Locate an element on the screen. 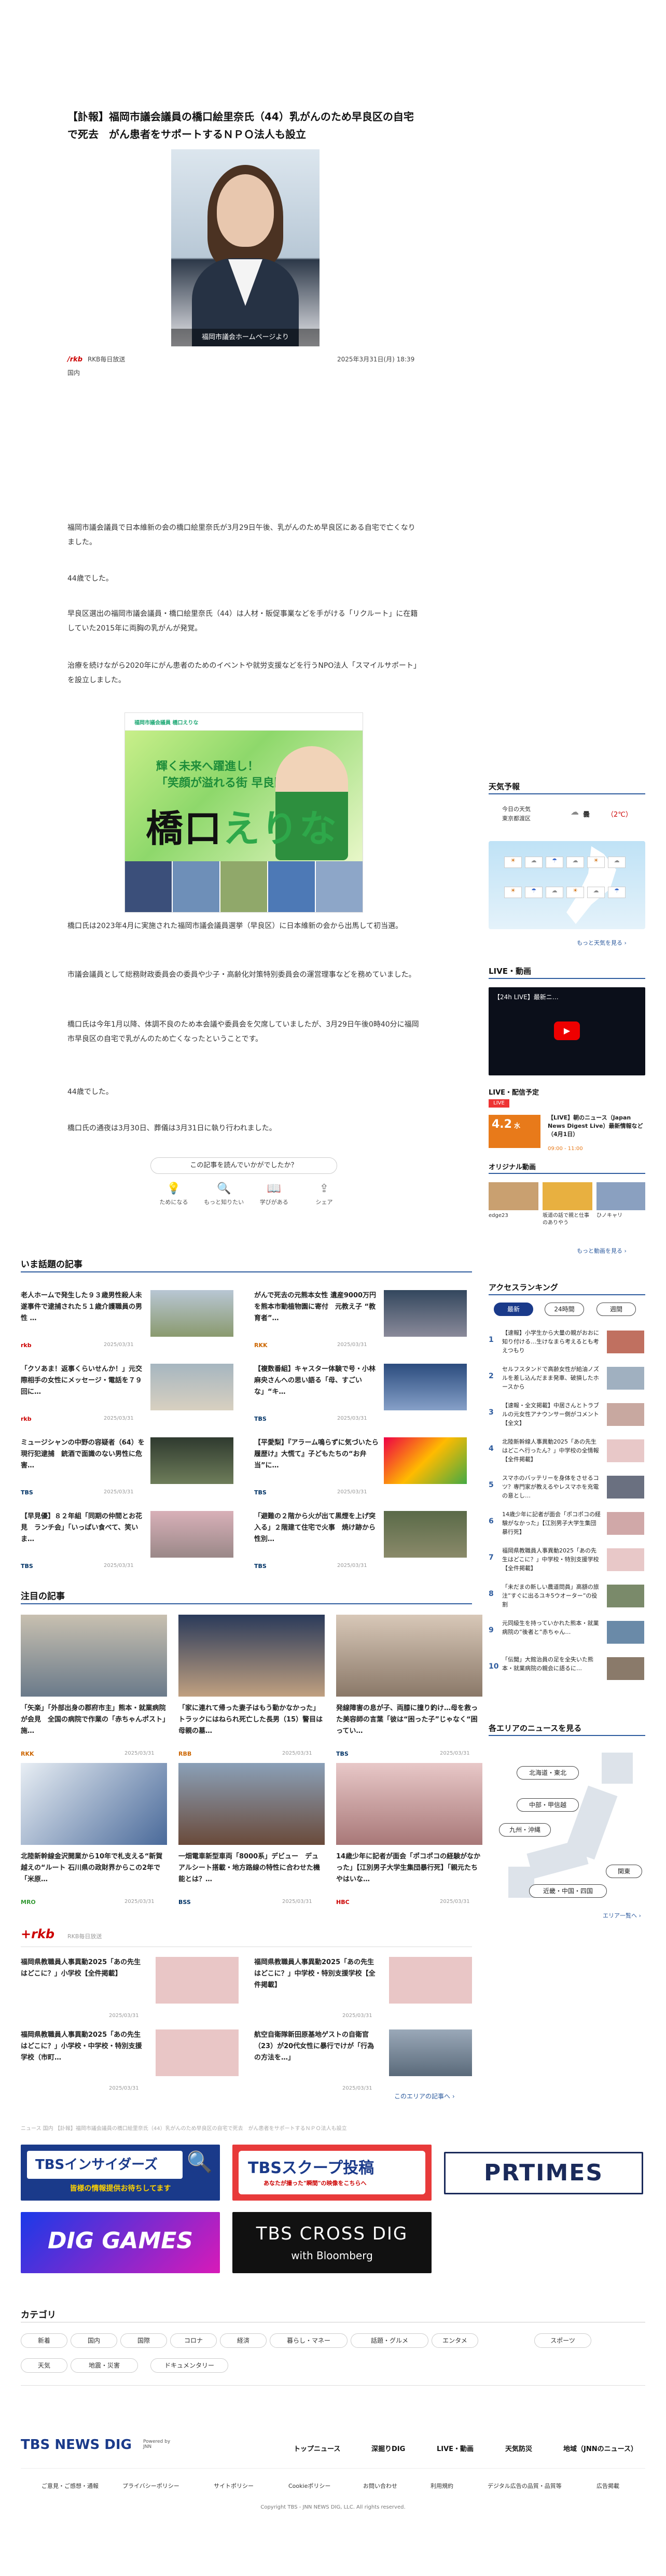  category-new: 新着 is located at coordinates (44, 2340).